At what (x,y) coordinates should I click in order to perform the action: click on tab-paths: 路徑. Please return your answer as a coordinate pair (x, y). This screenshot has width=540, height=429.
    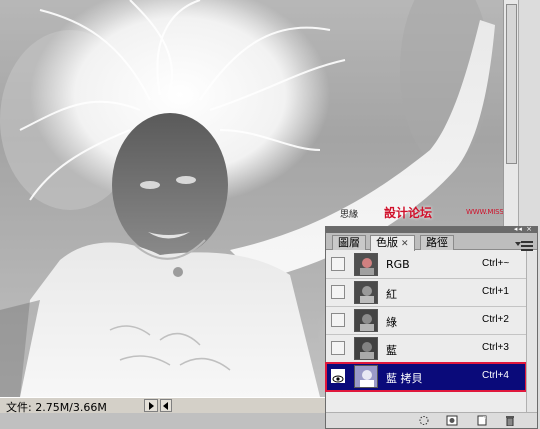
    Looking at the image, I should click on (437, 242).